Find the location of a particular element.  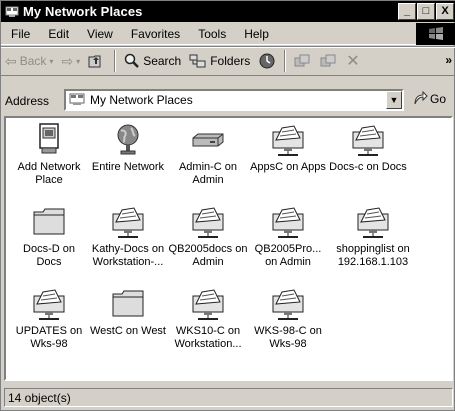

list-item: QB2005Pro... on Admin is located at coordinates (288, 236).